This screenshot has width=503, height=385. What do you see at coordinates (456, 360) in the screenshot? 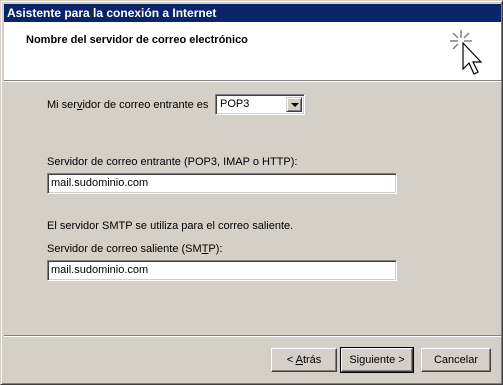
I see `cancel-button: Cancelar` at bounding box center [456, 360].